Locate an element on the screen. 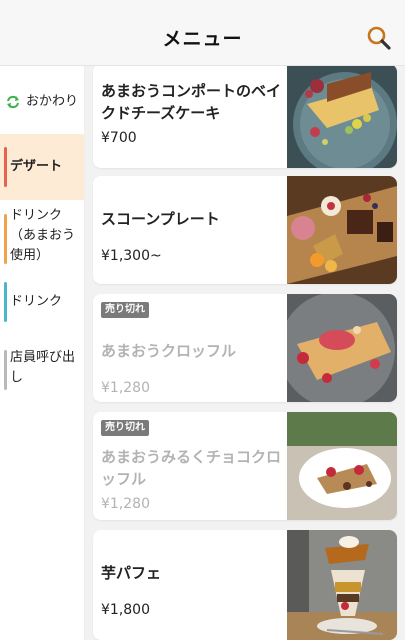 The width and height of the screenshot is (405, 640). menu-item-card: 芋パフェ ¥1,800 is located at coordinates (245, 585).